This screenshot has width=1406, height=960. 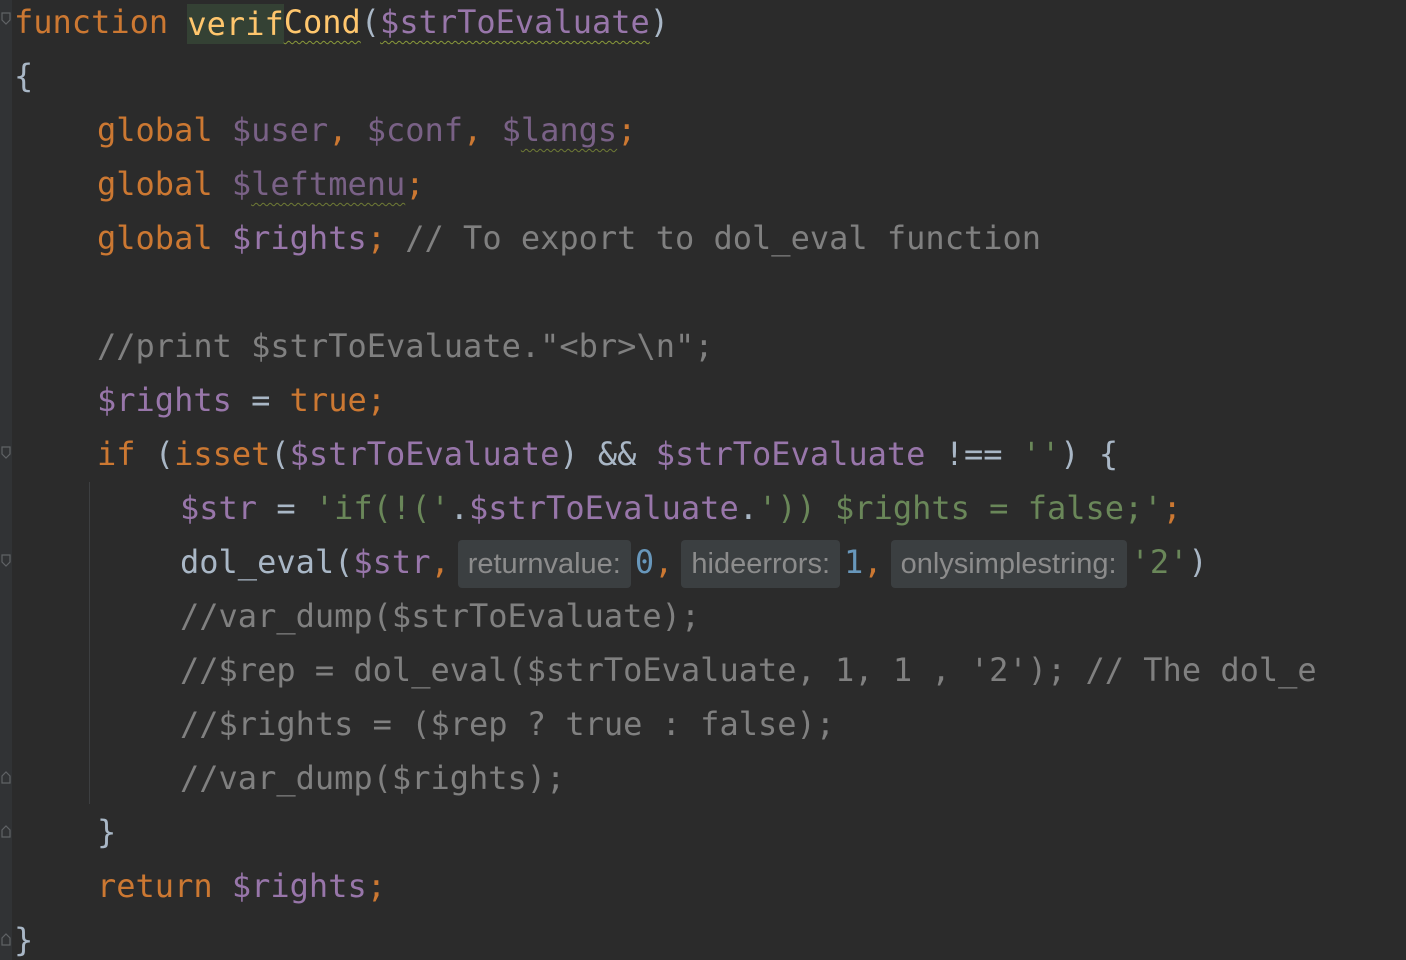 I want to click on parameter-hint: onlysimplestring:, so click(x=1008, y=564).